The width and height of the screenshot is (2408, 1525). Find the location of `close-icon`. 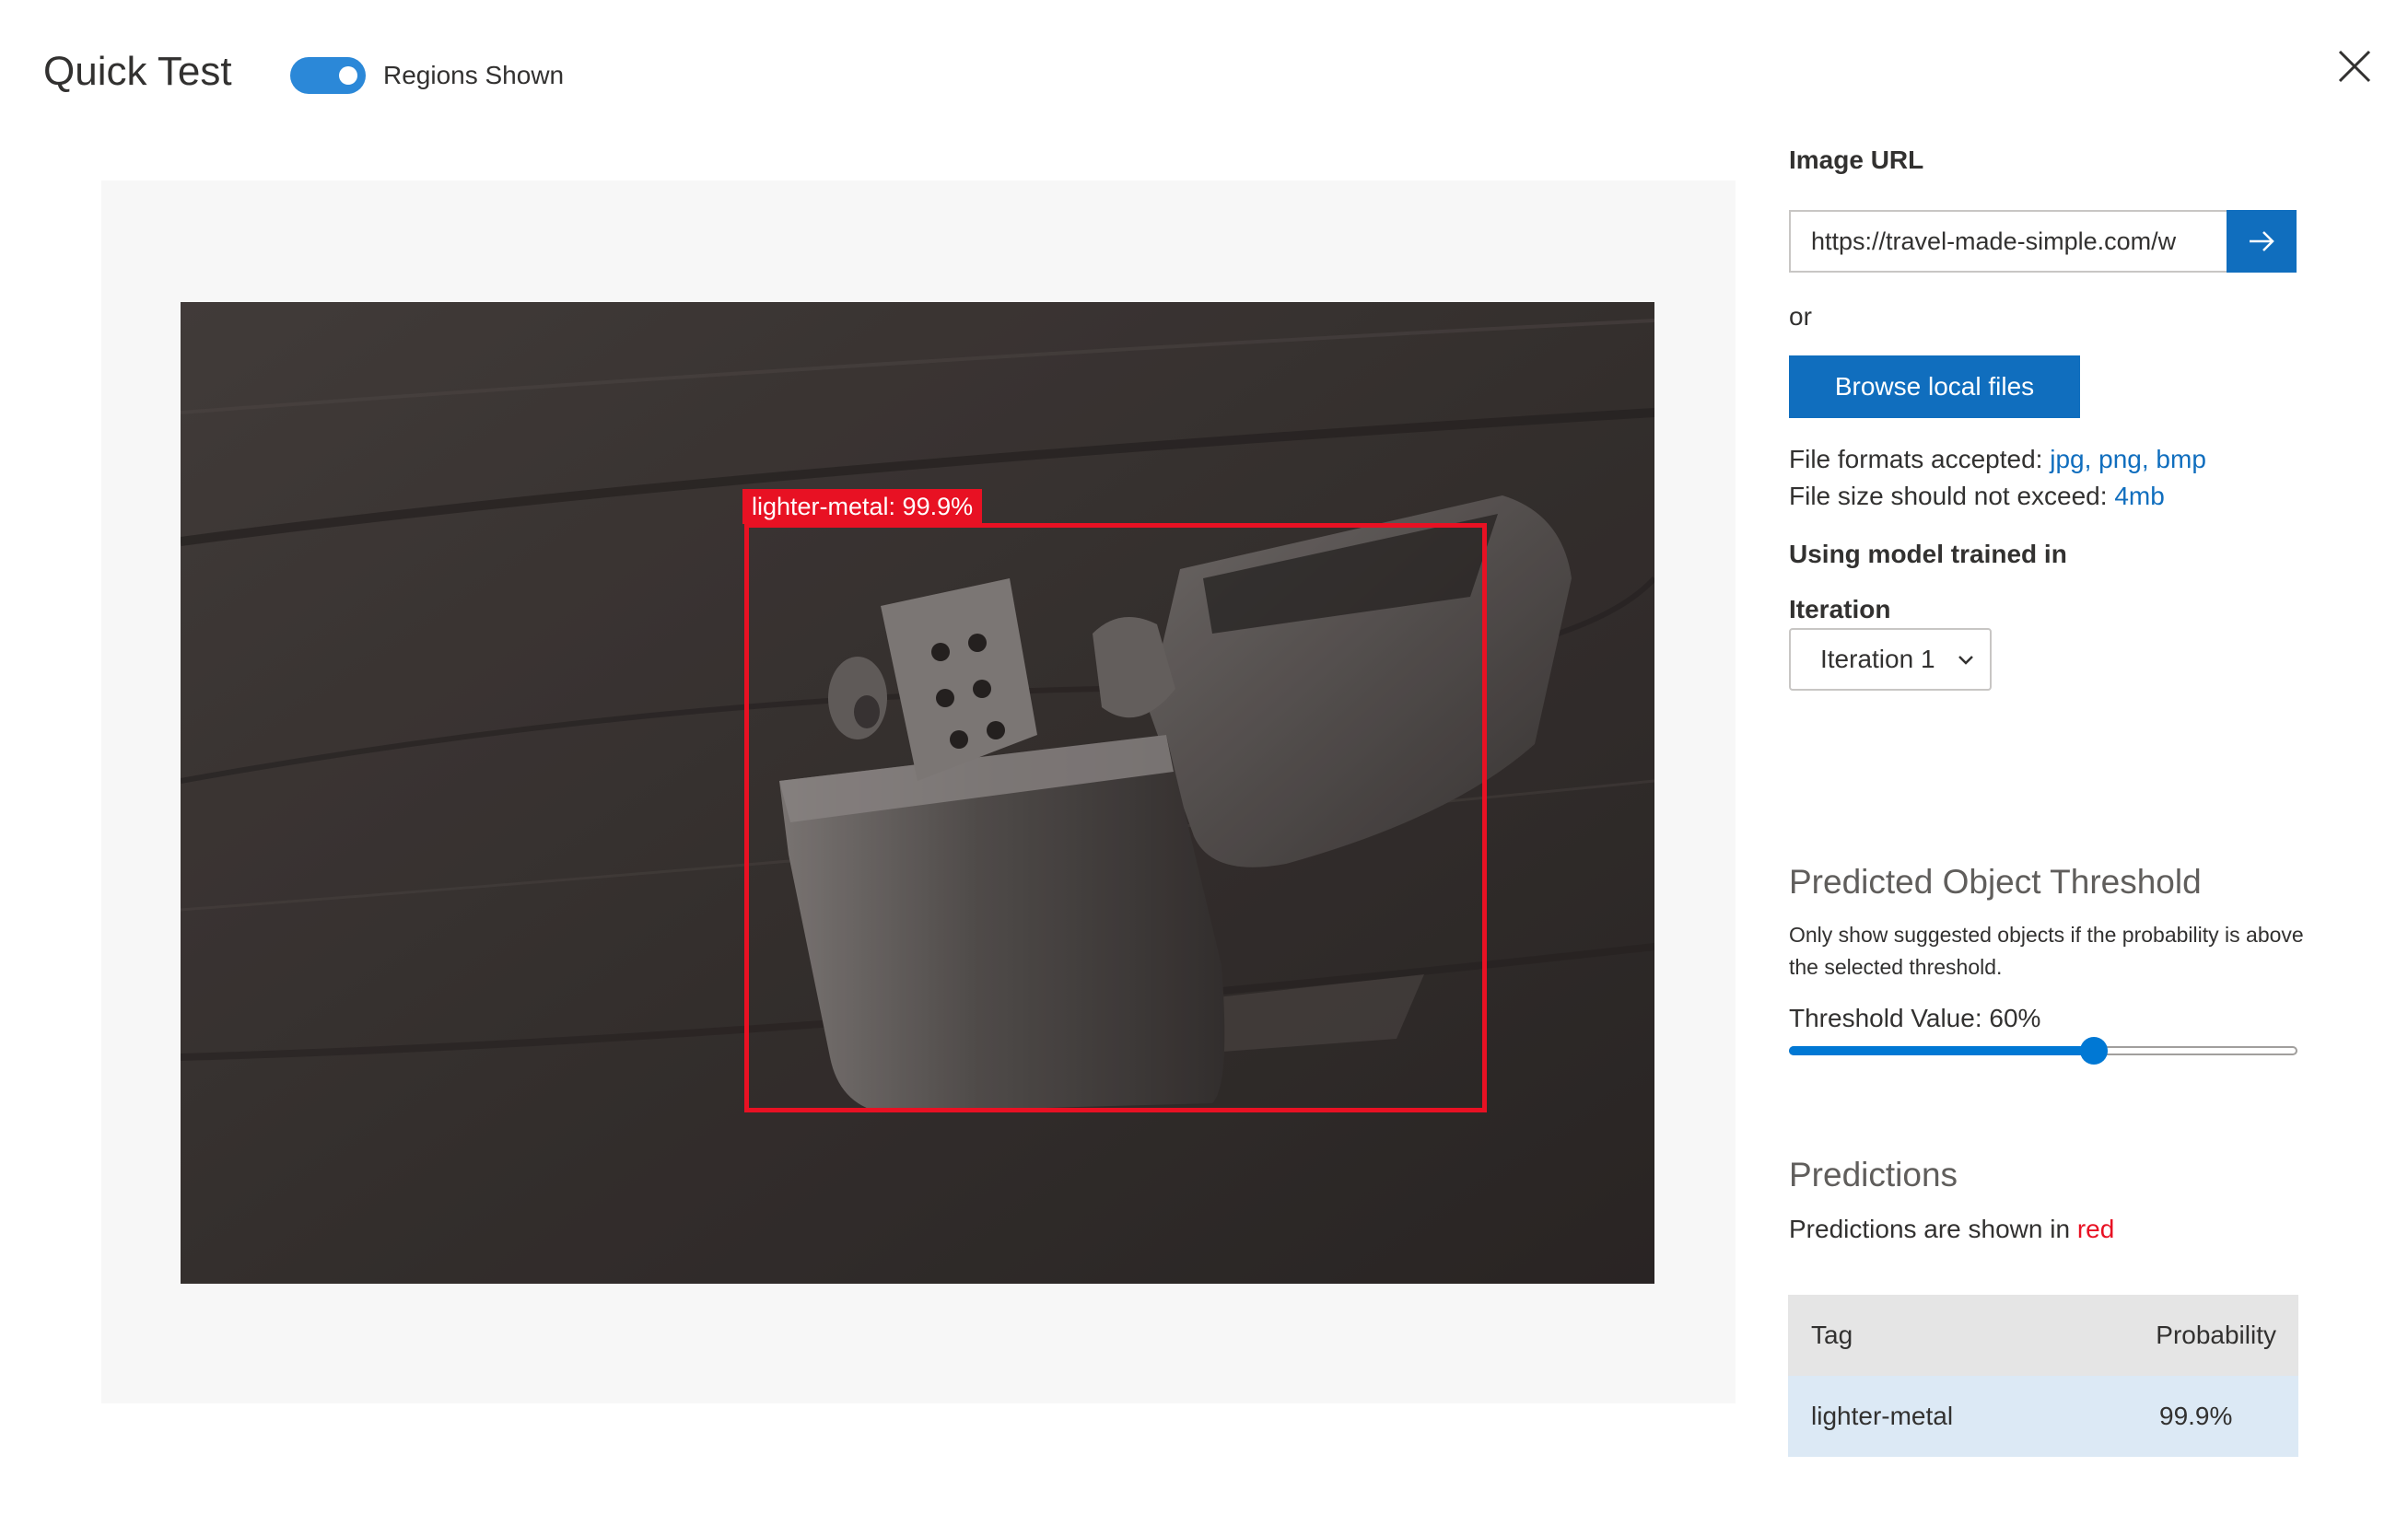

close-icon is located at coordinates (2354, 66).